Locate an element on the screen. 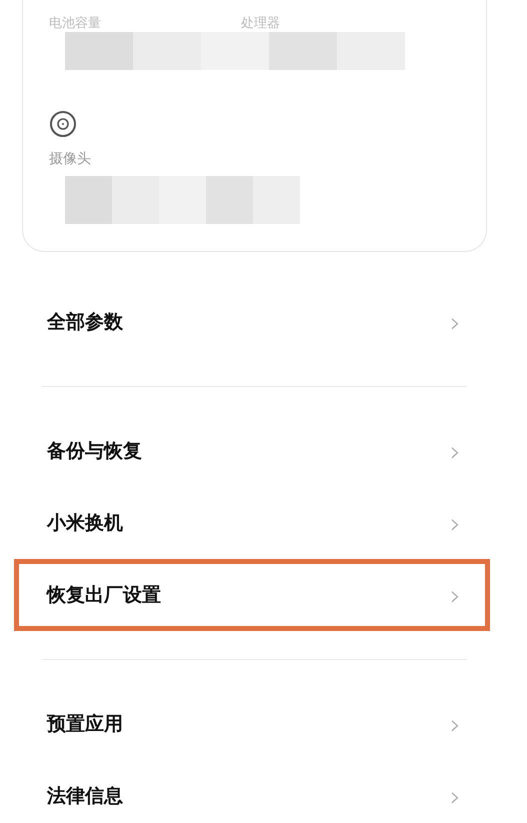  row-label: 恢复出厂设置 is located at coordinates (104, 595).